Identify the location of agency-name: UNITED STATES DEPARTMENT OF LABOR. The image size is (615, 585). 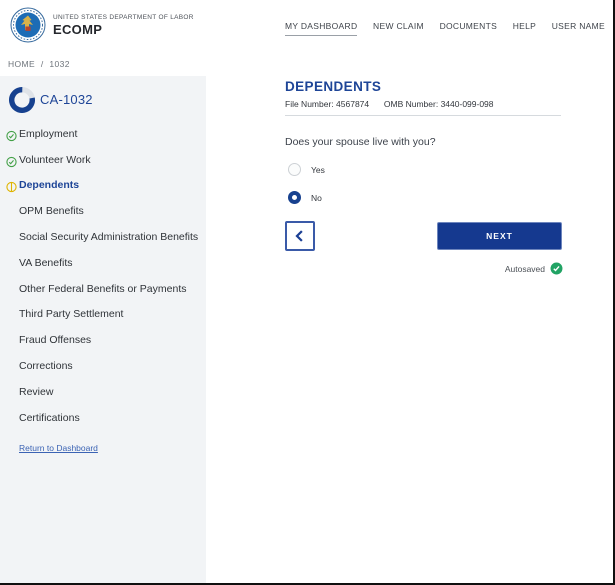
(123, 17).